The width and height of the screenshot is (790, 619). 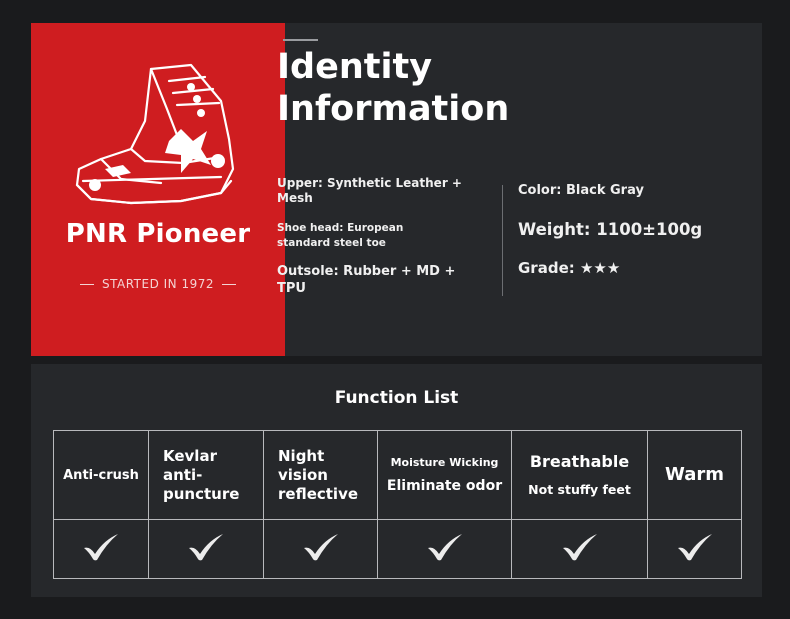 I want to click on check-cell-moisture-wicking, so click(x=444, y=549).